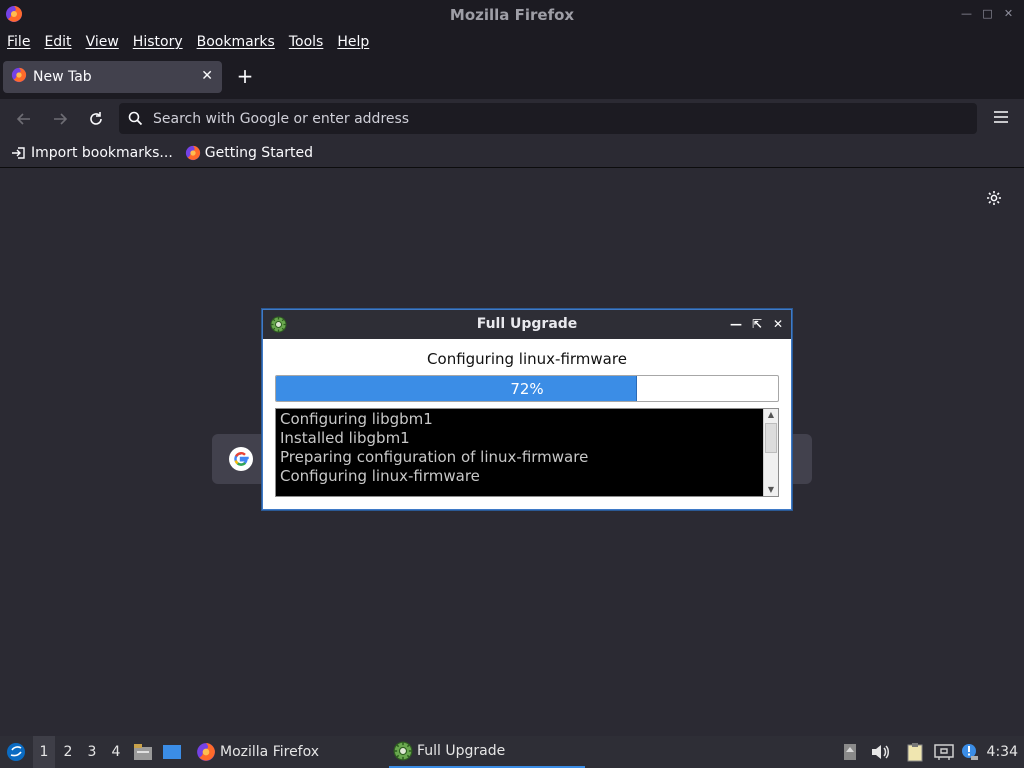  I want to click on network-icon, so click(945, 752).